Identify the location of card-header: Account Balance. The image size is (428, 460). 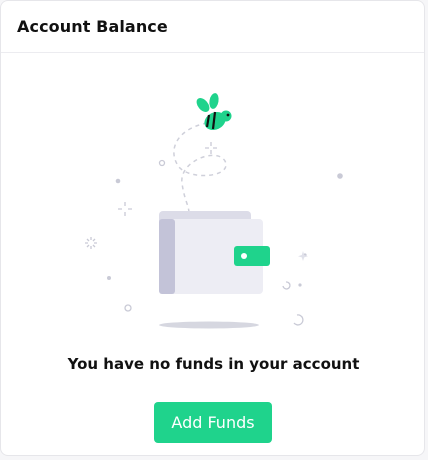
(212, 27).